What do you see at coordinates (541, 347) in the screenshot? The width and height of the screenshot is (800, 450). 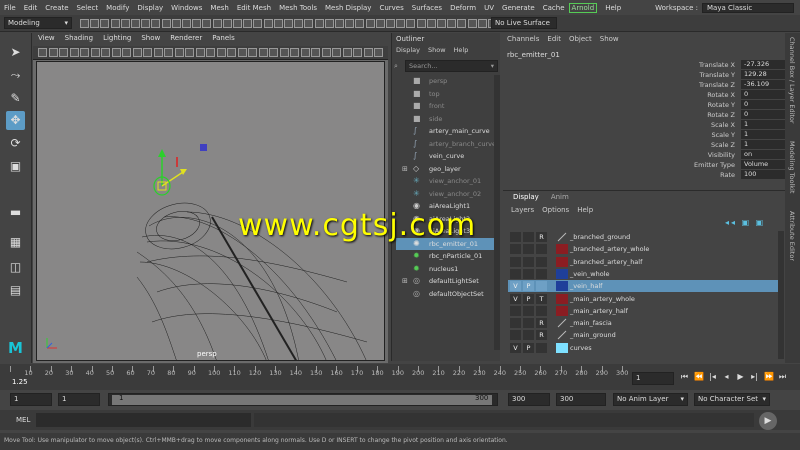 I see `layer-toggle-r` at bounding box center [541, 347].